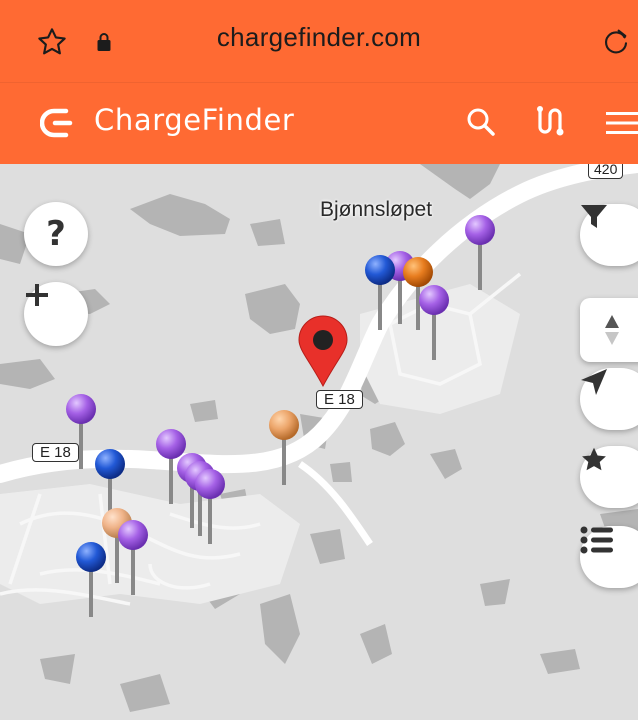  I want to click on chargefinder-logo-icon, so click(59, 123).